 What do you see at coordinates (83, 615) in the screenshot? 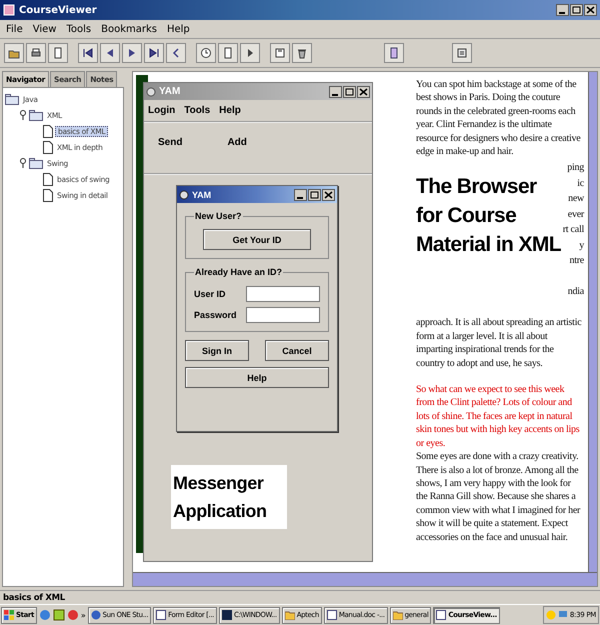
I see `overflow-chevron: »` at bounding box center [83, 615].